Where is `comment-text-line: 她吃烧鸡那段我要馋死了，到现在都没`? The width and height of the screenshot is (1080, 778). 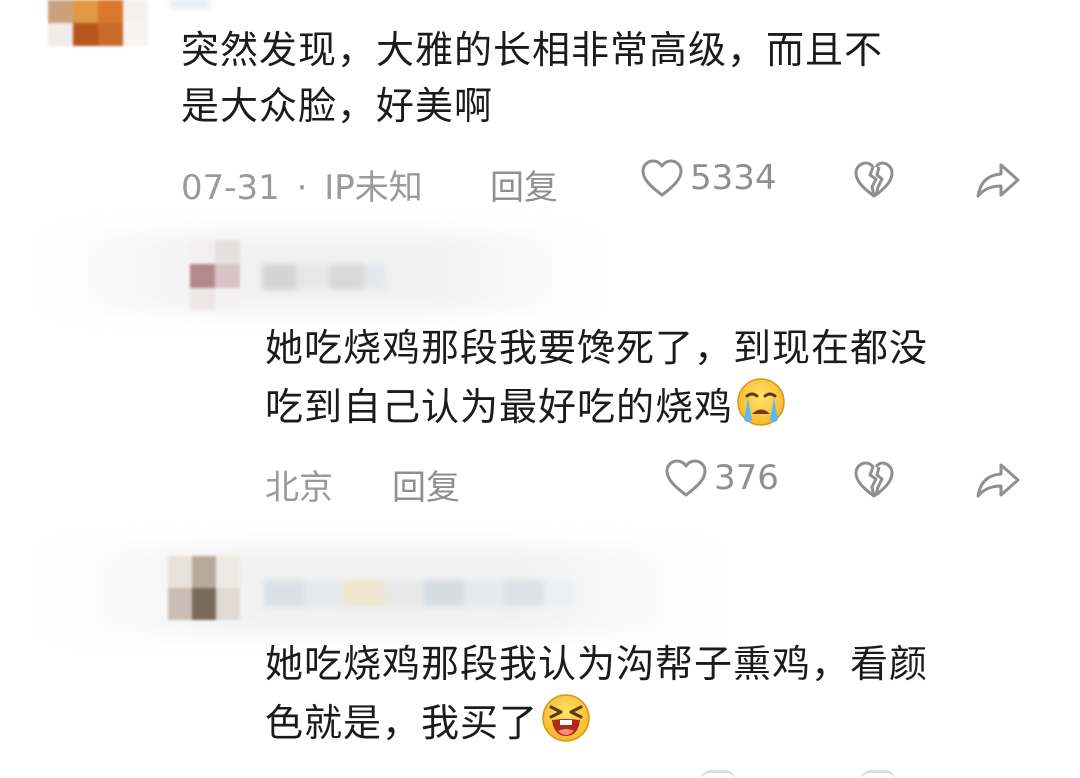
comment-text-line: 她吃烧鸡那段我要馋死了，到现在都没 is located at coordinates (597, 348).